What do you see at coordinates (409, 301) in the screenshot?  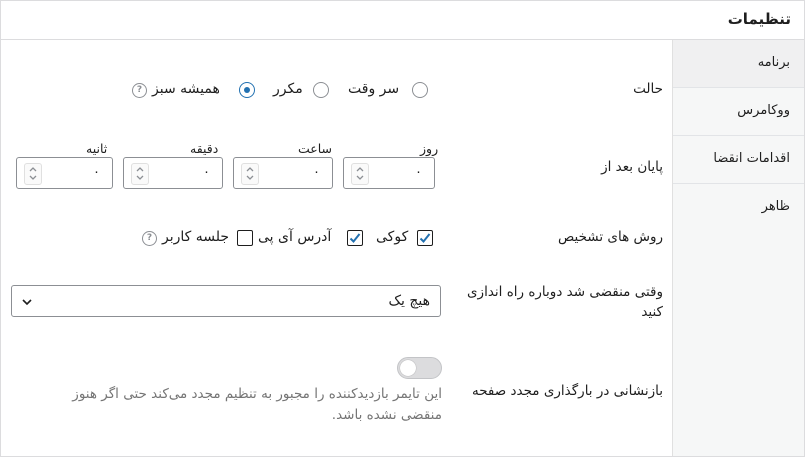 I see `restart-select-value: هیچ یک` at bounding box center [409, 301].